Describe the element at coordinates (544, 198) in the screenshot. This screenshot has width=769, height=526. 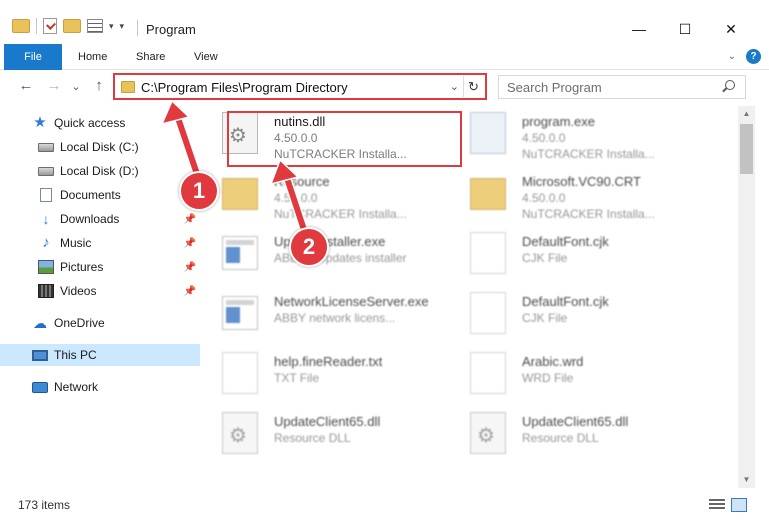
I see `file-version: 4.50.0.0` at that location.